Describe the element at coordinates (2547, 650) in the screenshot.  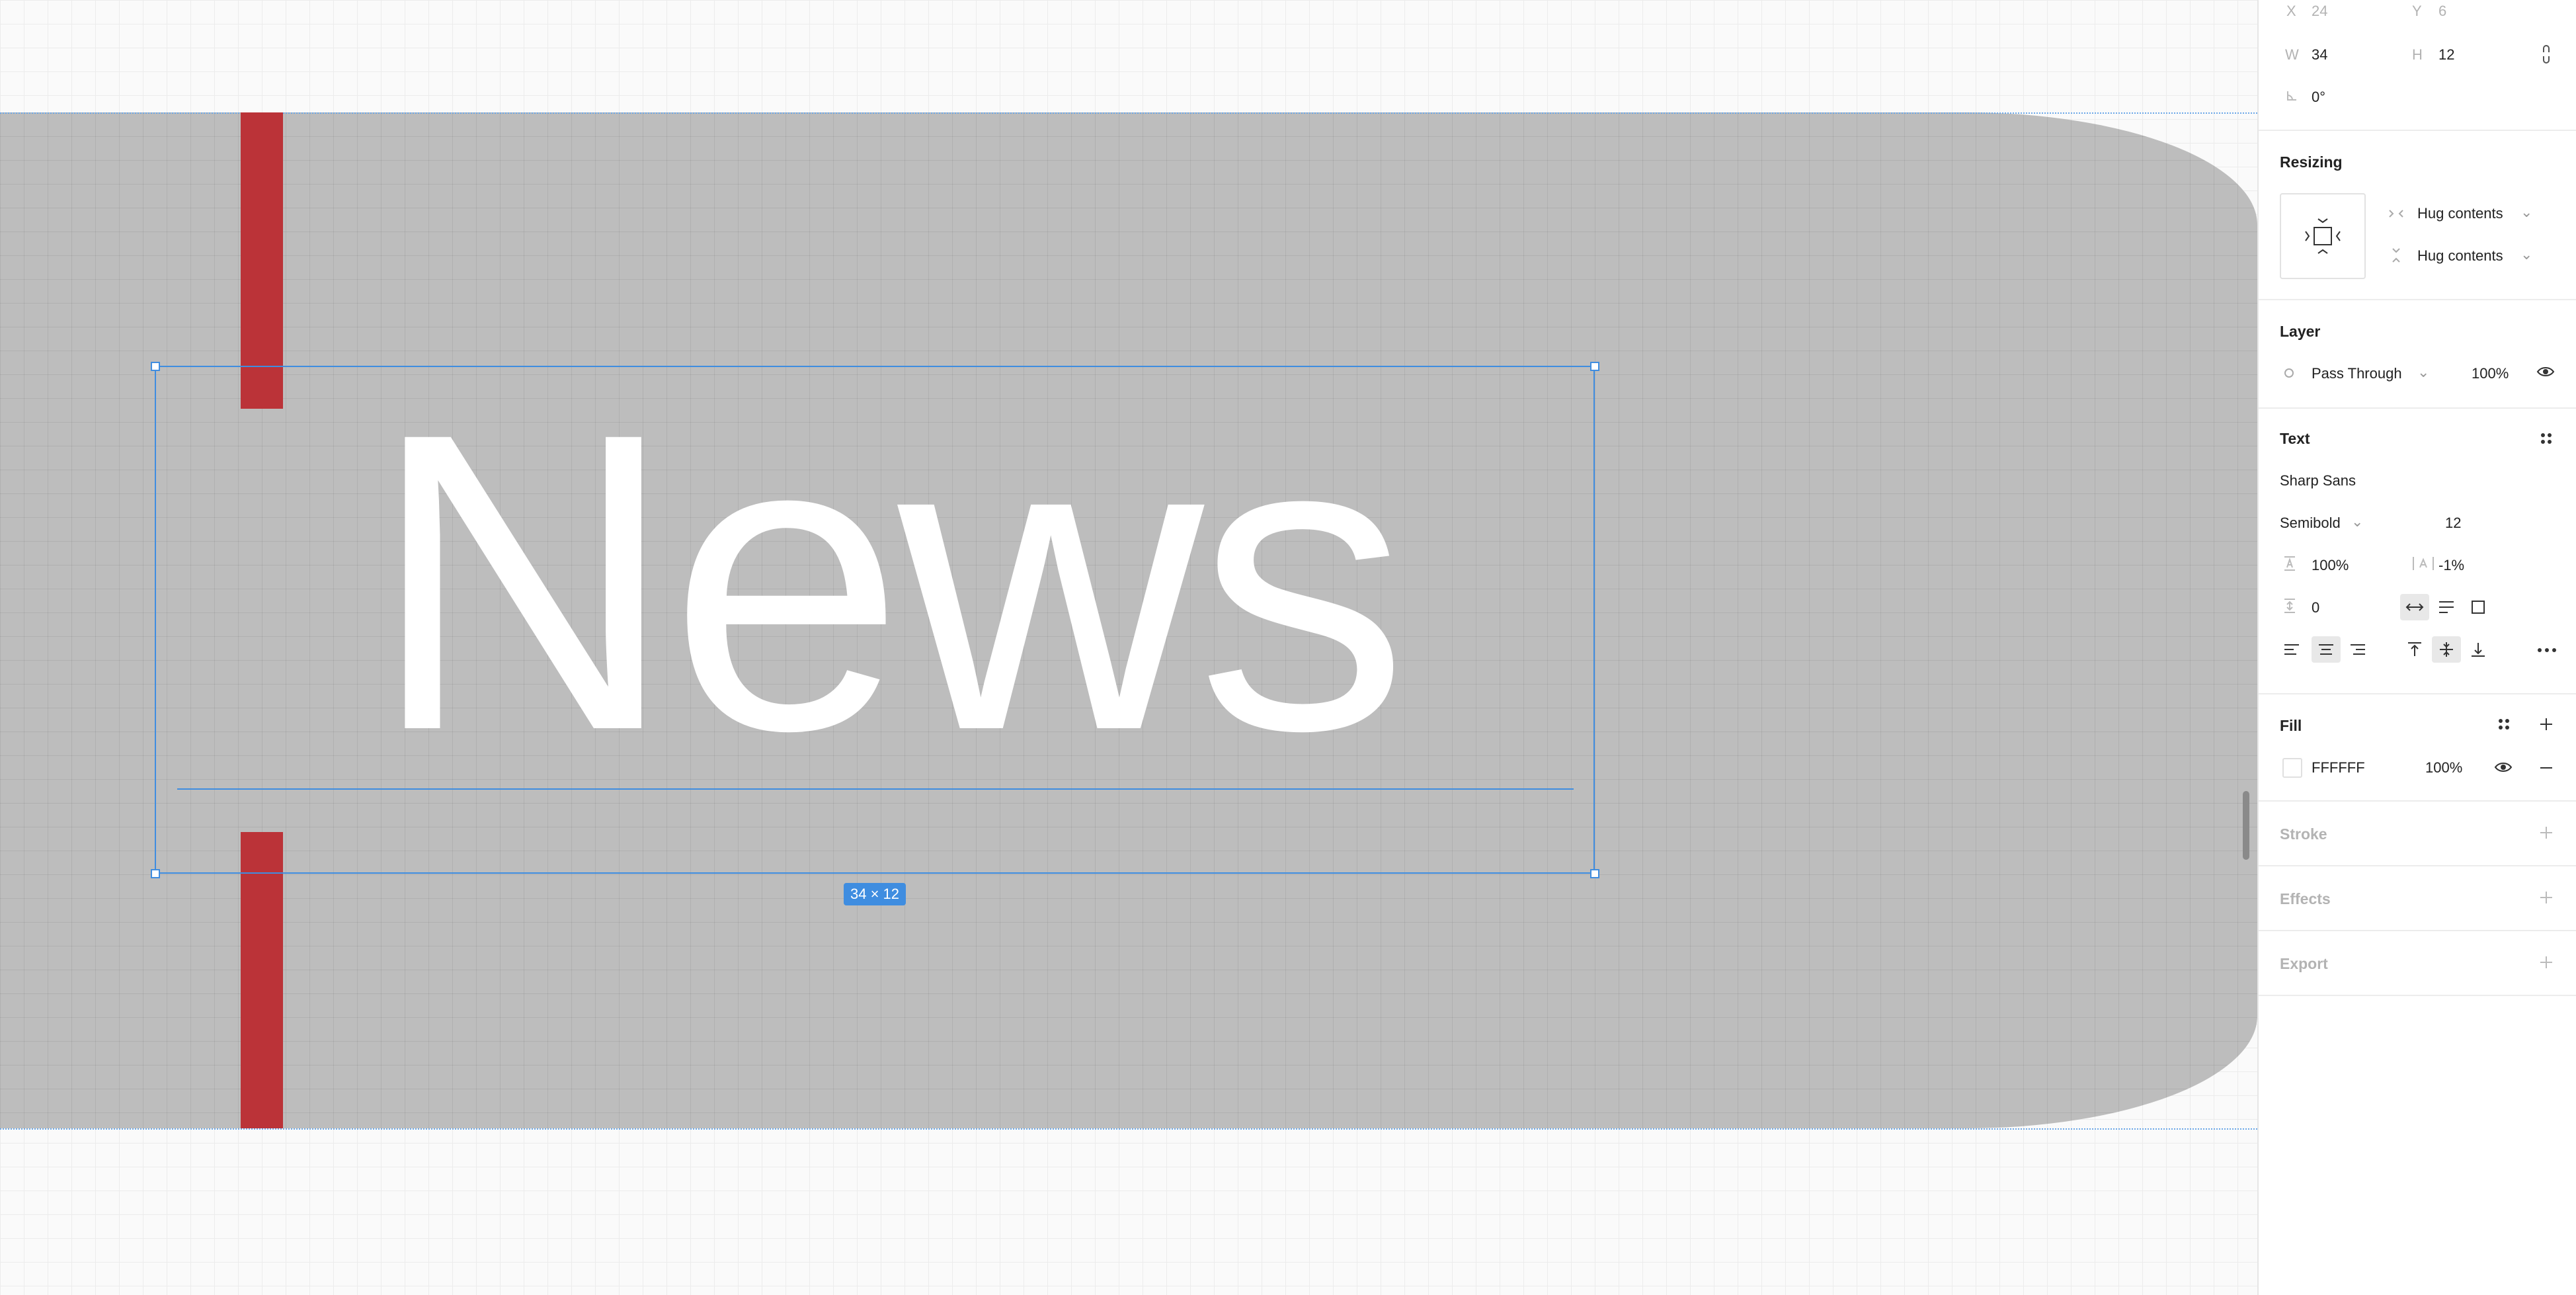
I see `more-options-icon` at that location.